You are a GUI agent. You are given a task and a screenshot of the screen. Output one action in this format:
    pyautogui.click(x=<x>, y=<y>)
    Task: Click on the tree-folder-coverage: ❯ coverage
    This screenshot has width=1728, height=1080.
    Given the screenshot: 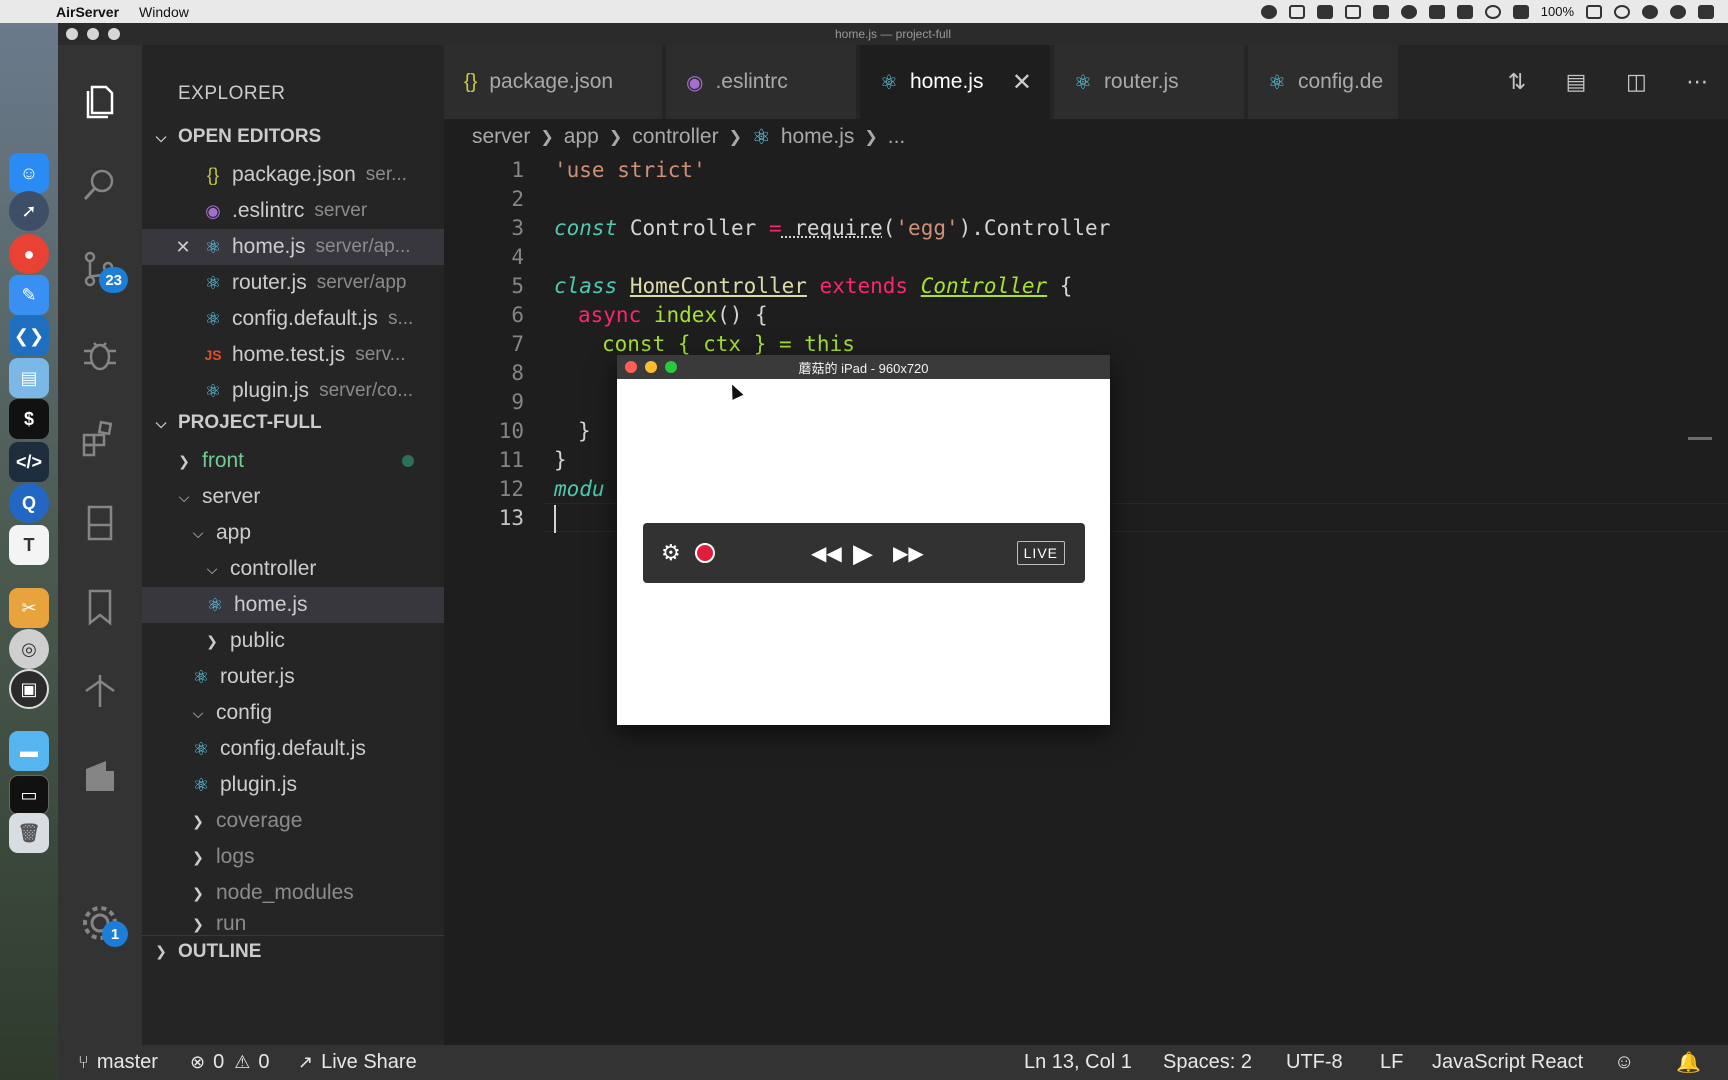 What is the action you would take?
    pyautogui.click(x=293, y=821)
    